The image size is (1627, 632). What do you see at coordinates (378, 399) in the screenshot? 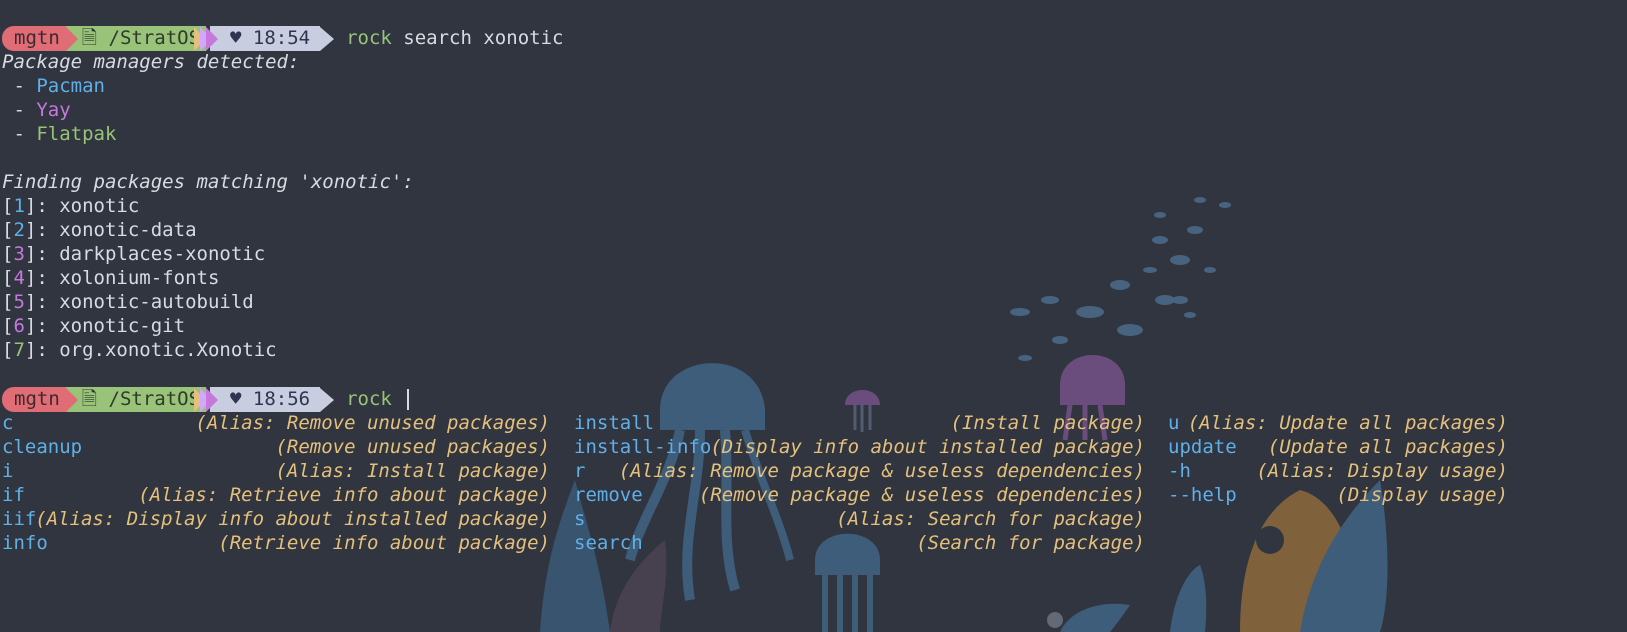
I see `command-input: rock` at bounding box center [378, 399].